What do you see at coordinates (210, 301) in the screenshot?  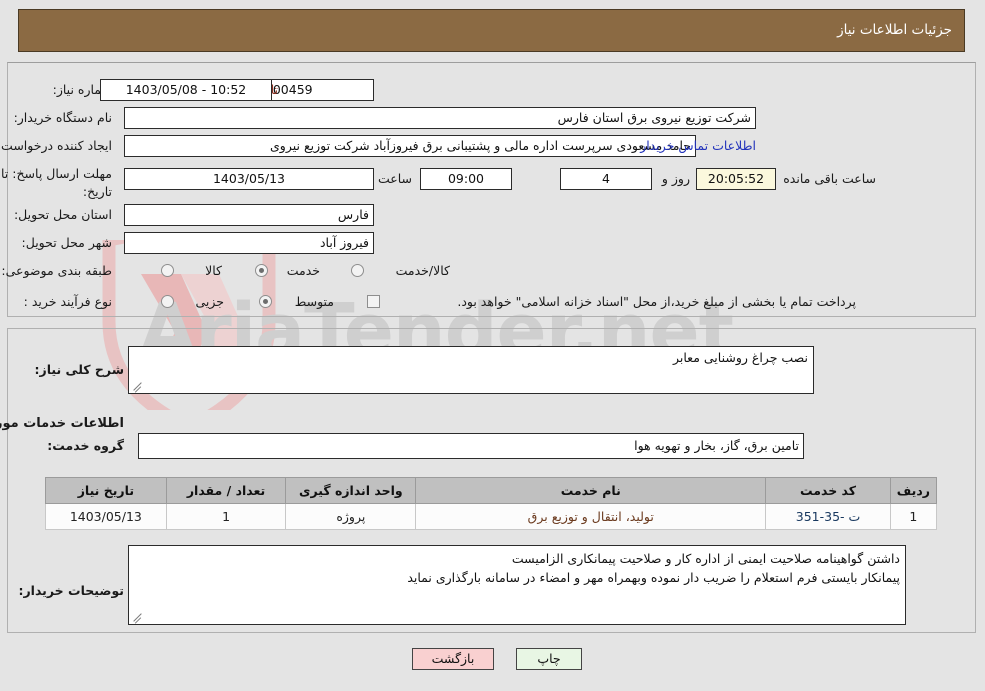 I see `radio-process-minor-label: جزیی` at bounding box center [210, 301].